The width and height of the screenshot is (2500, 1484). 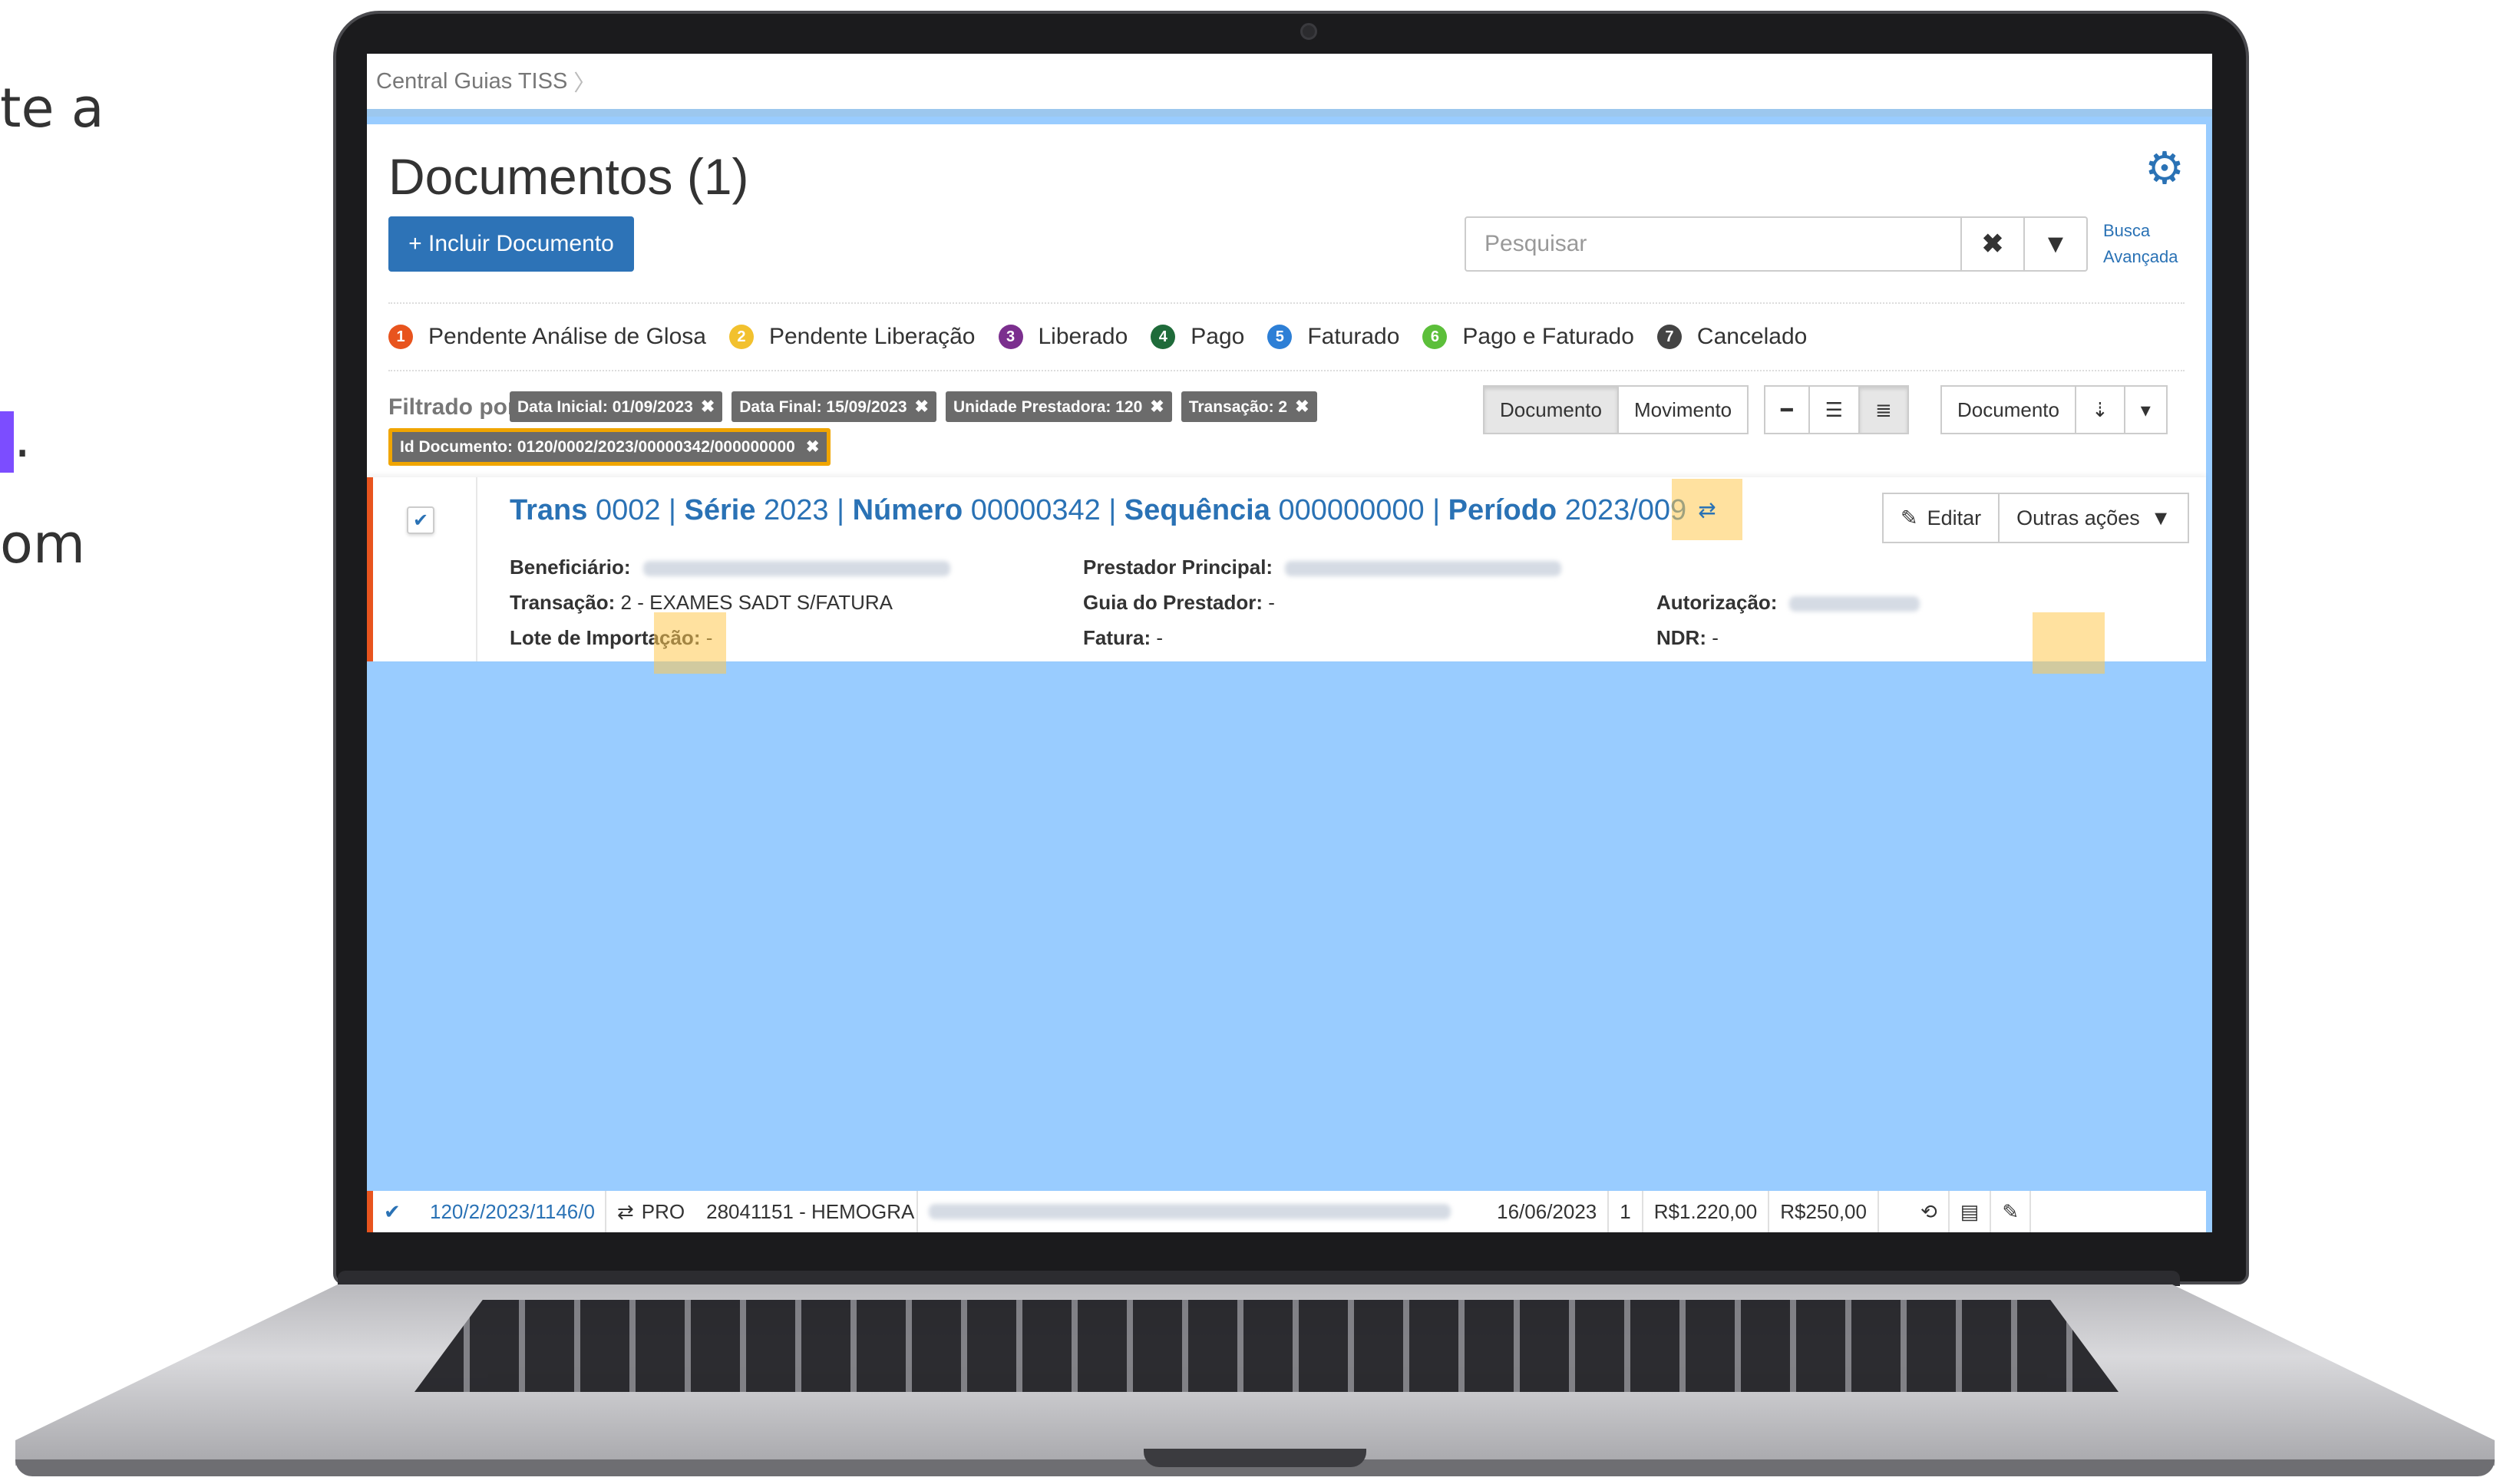 I want to click on ndr-value: -, so click(x=1715, y=637).